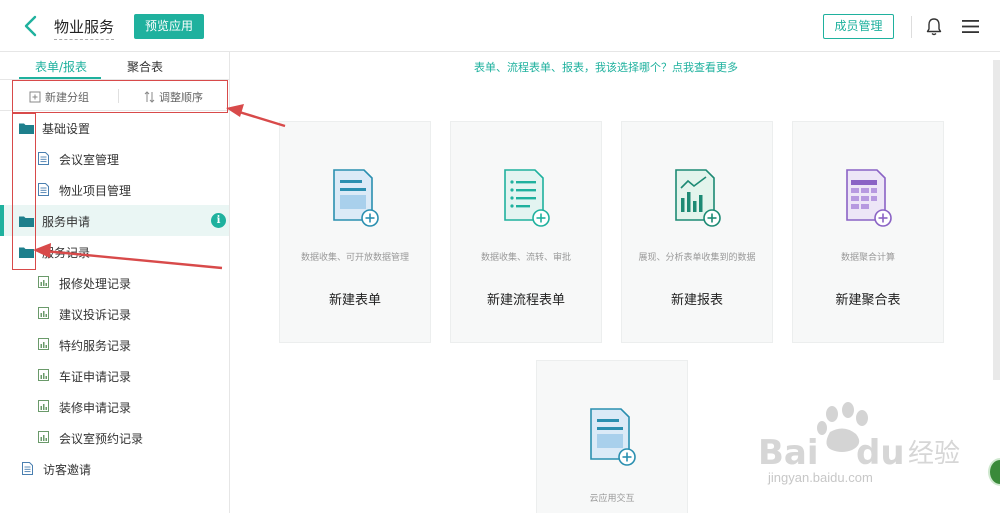 The image size is (1000, 513). Describe the element at coordinates (95, 377) in the screenshot. I see `tree-label: 车证申请记录` at that location.